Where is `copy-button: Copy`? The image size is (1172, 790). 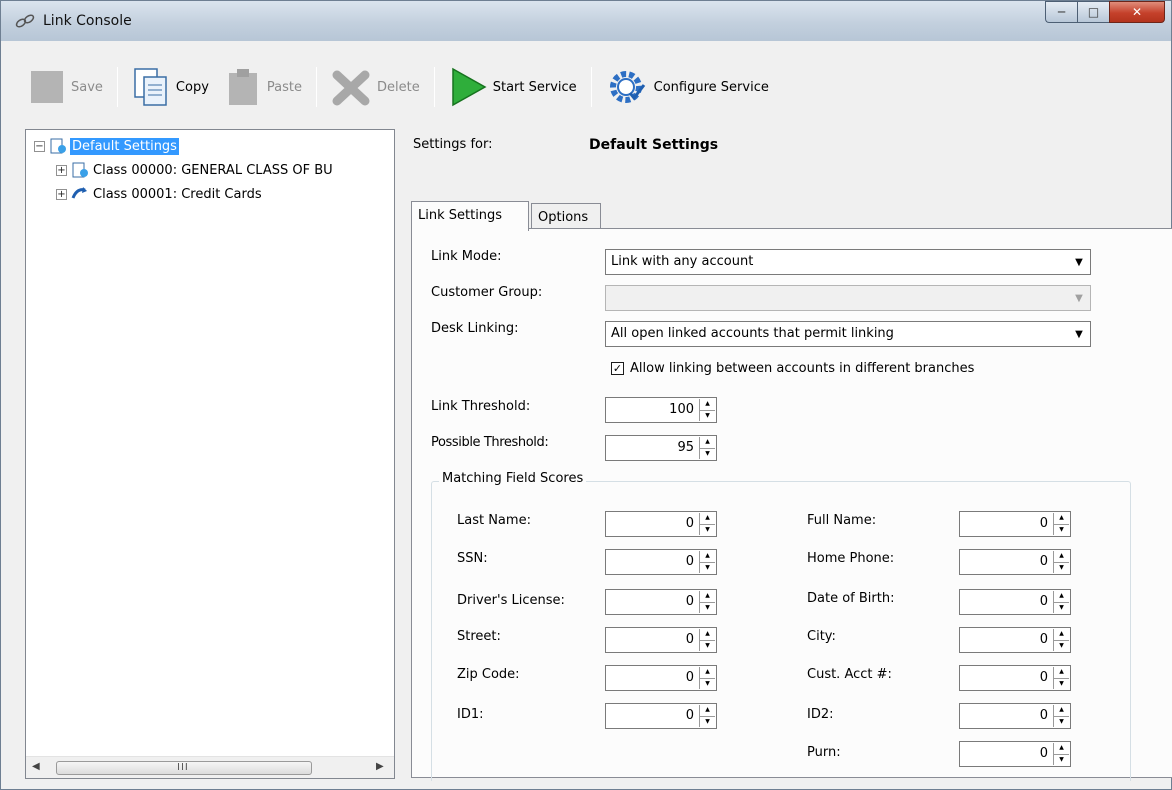 copy-button: Copy is located at coordinates (170, 87).